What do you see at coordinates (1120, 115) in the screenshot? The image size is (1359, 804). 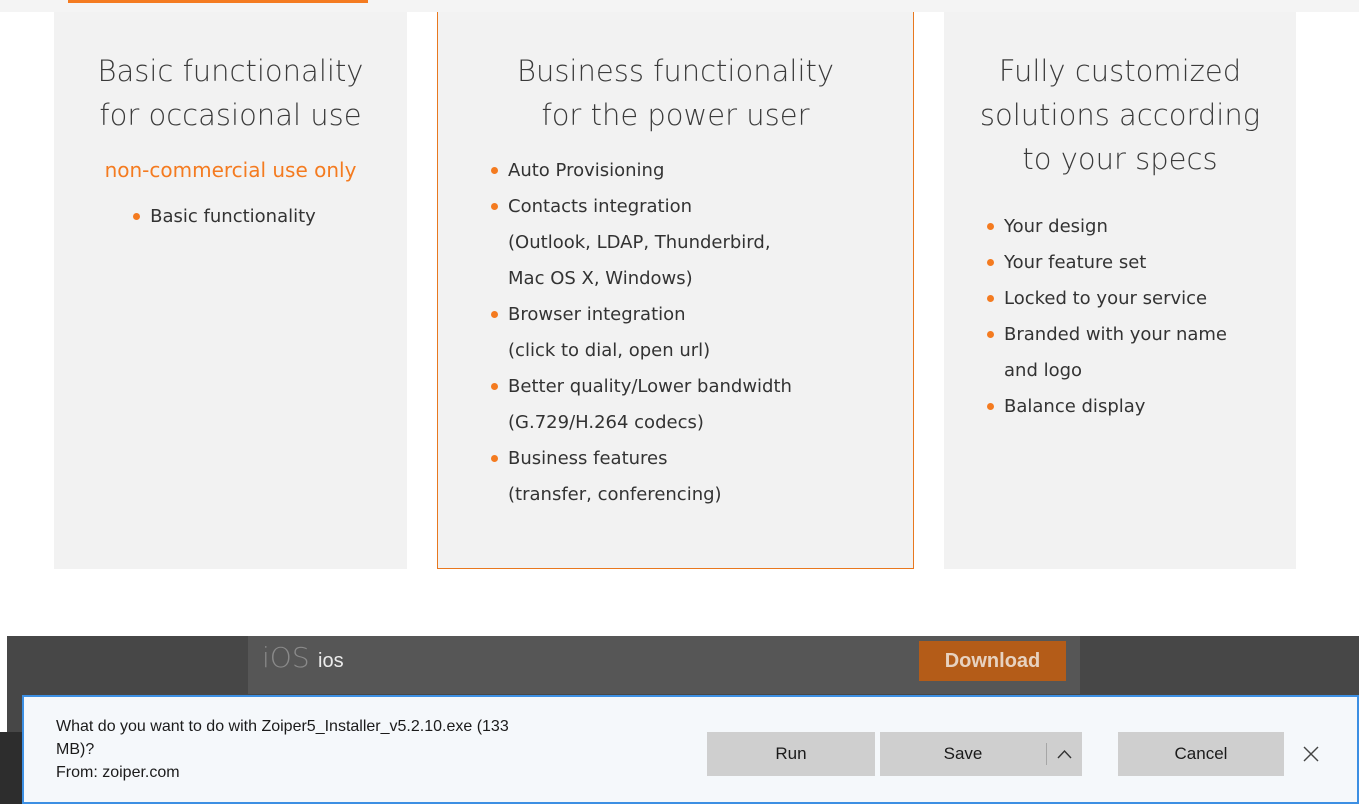 I see `plan-title-line: solutions according` at bounding box center [1120, 115].